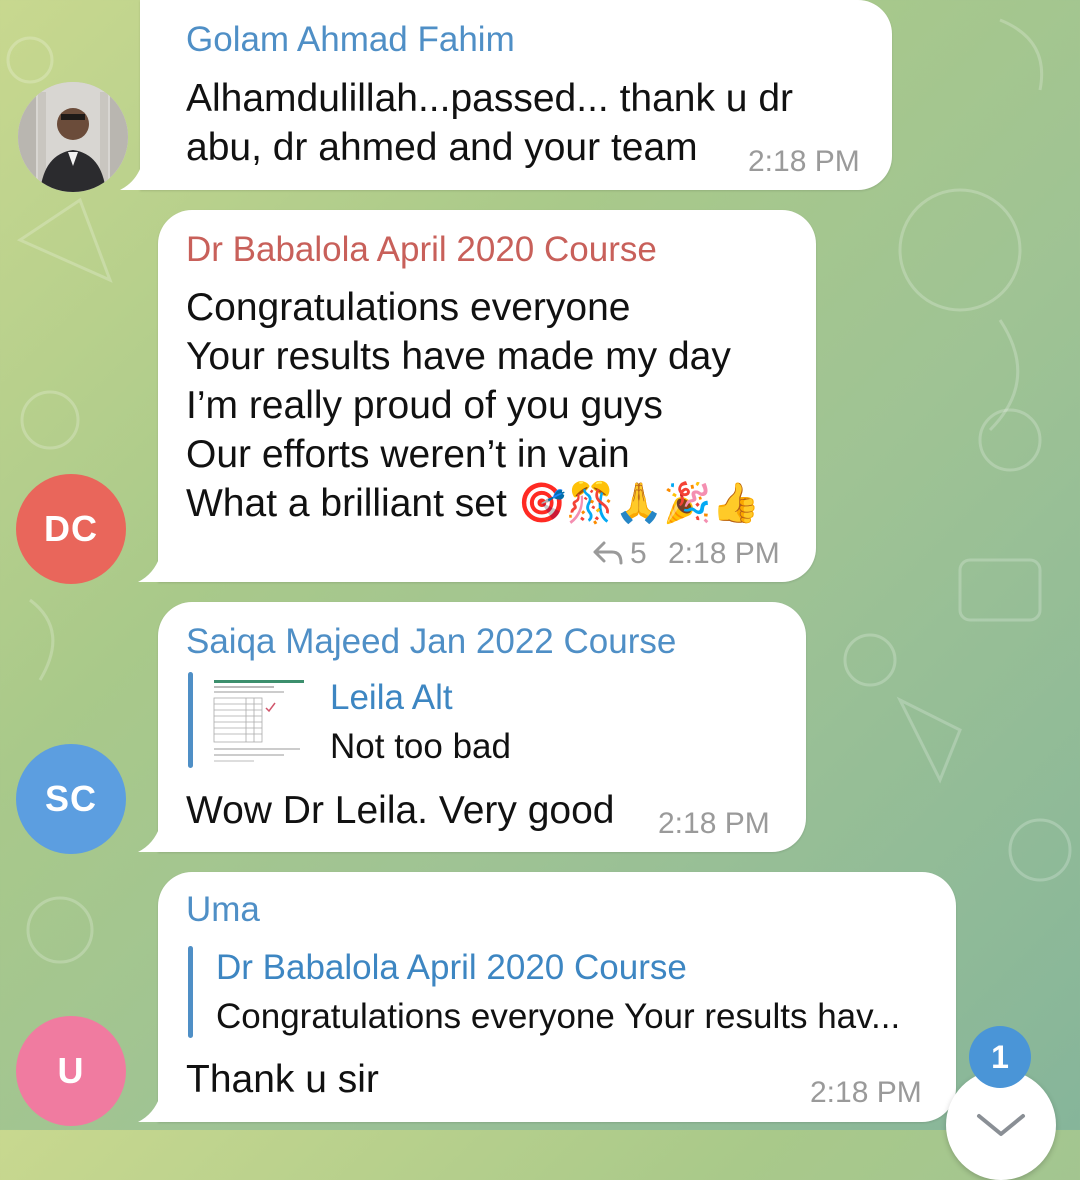 This screenshot has height=1180, width=1080. I want to click on reply-author: Leila Alt, so click(391, 698).